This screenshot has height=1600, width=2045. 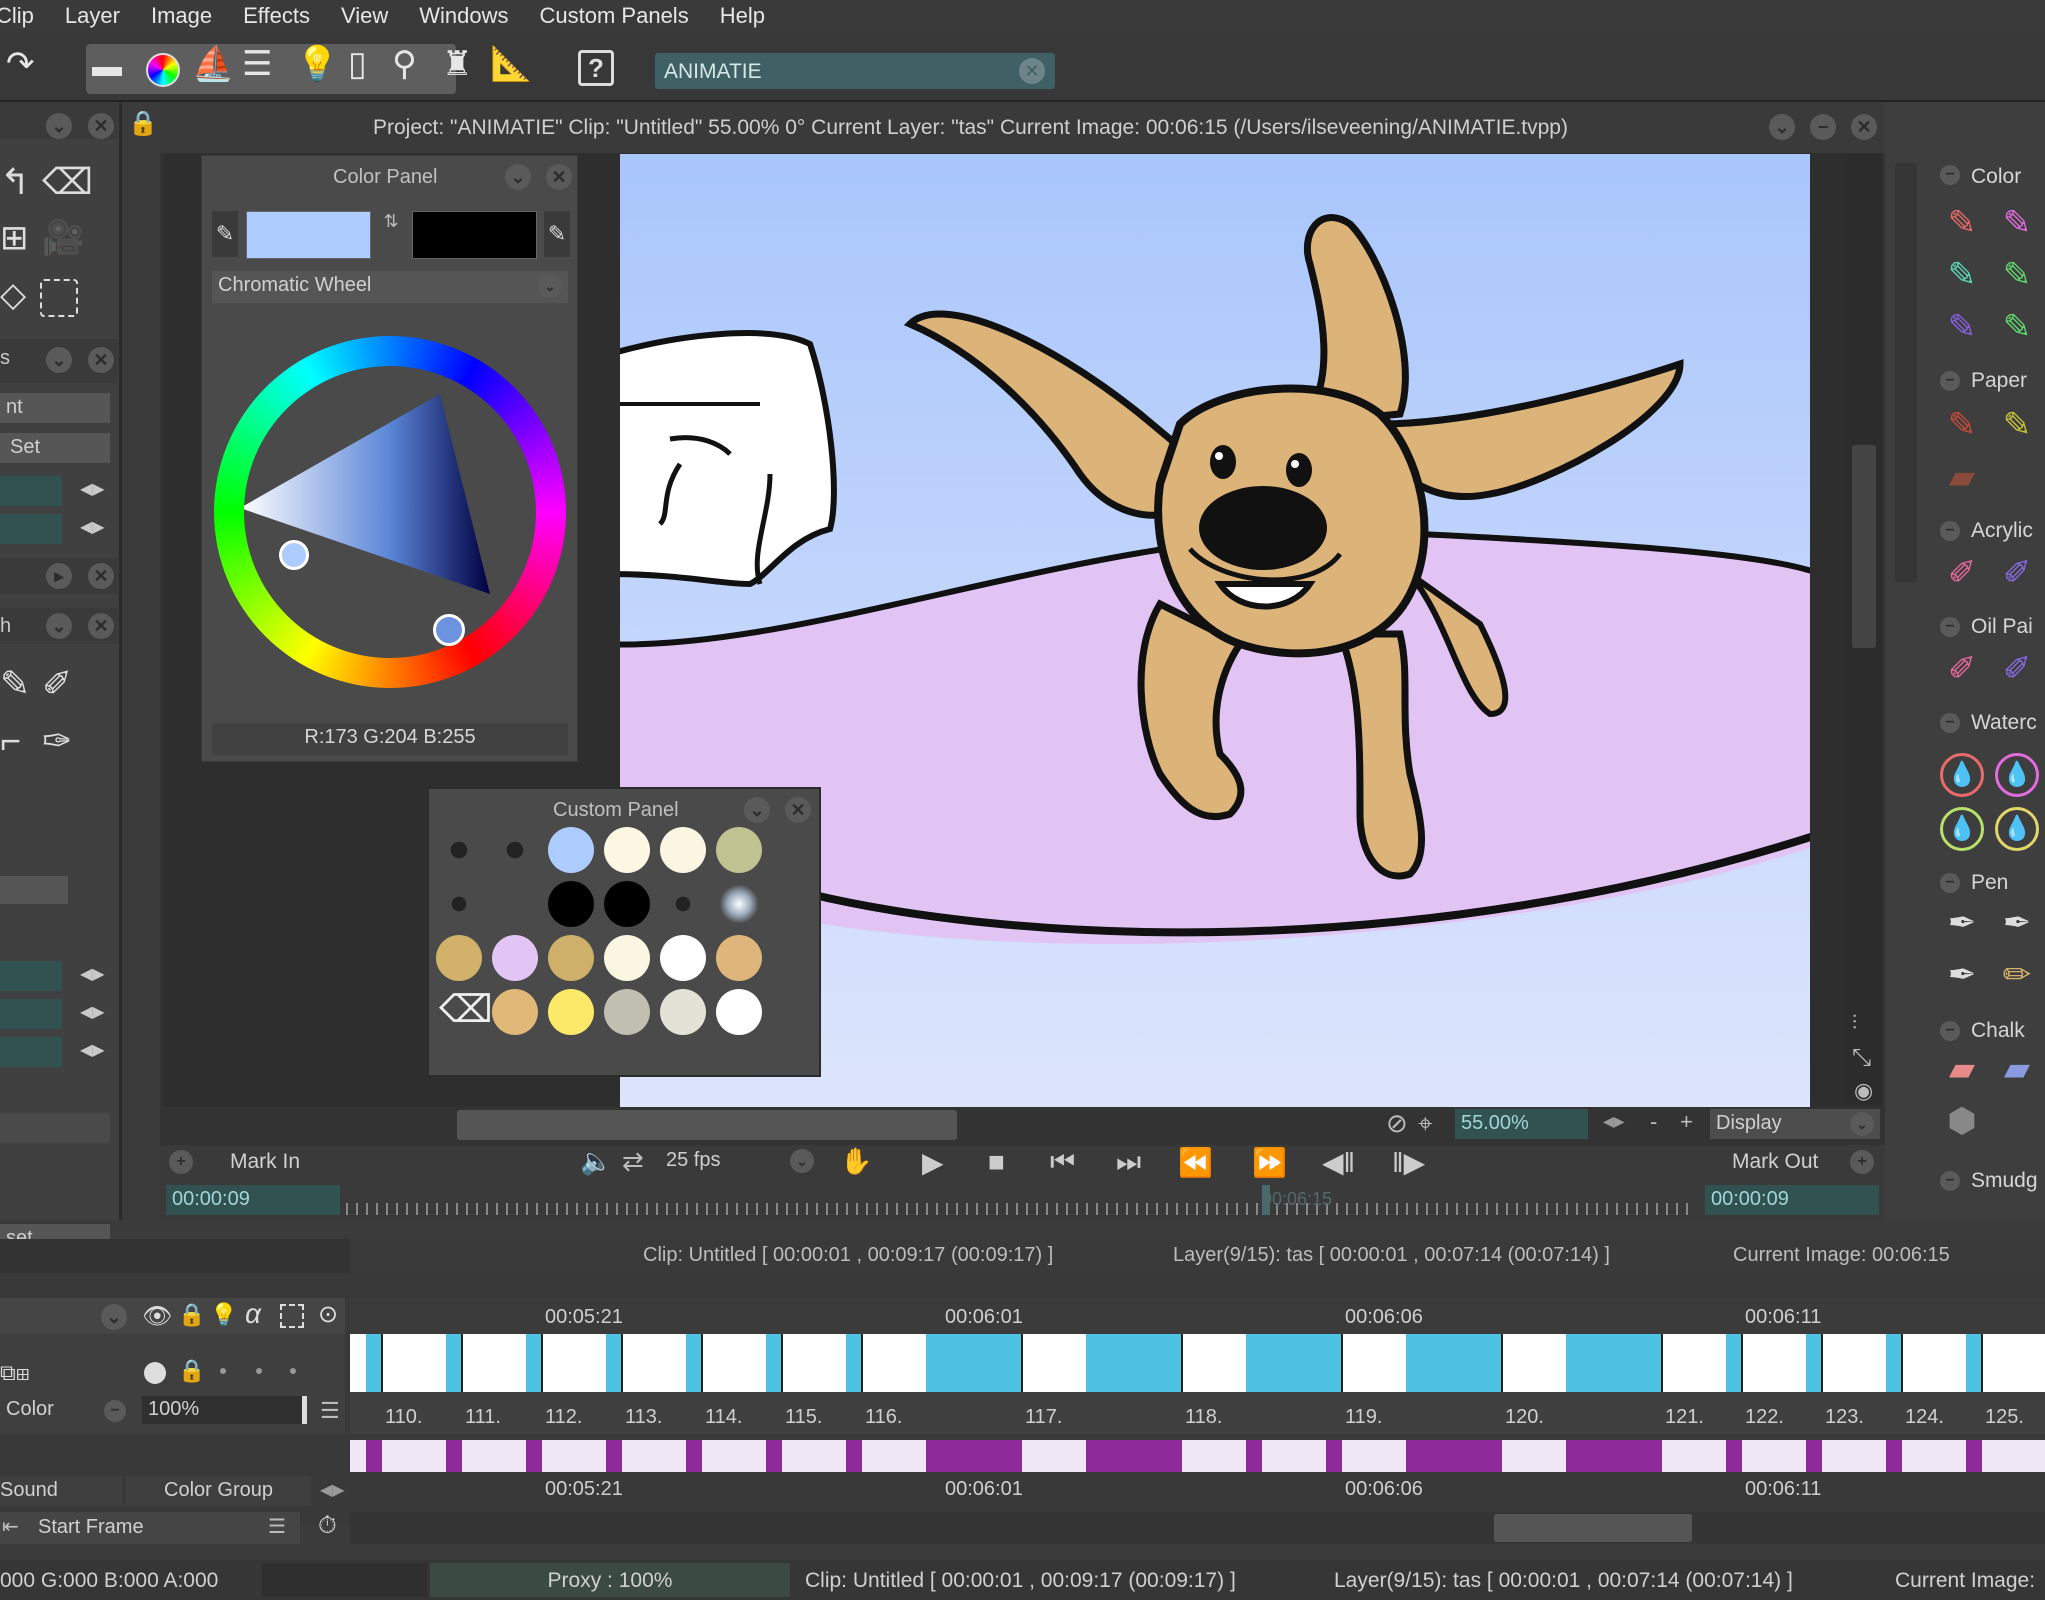 What do you see at coordinates (1861, 1058) in the screenshot?
I see `resize-icon: ⤡` at bounding box center [1861, 1058].